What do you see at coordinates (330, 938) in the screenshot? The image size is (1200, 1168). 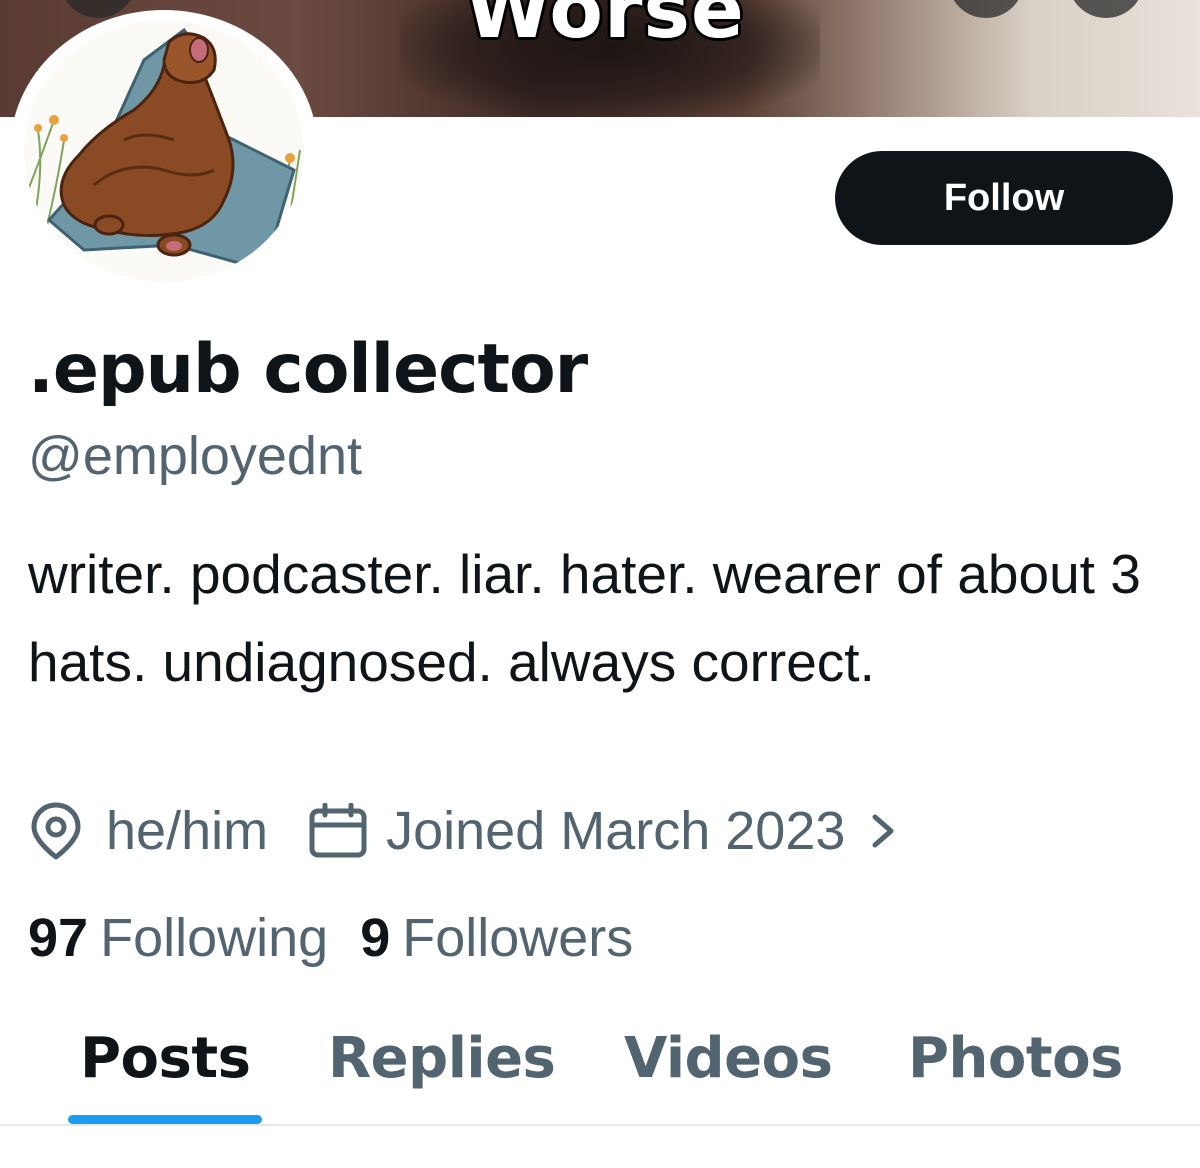 I see `profile-stats: 97 Following 9 Followers` at bounding box center [330, 938].